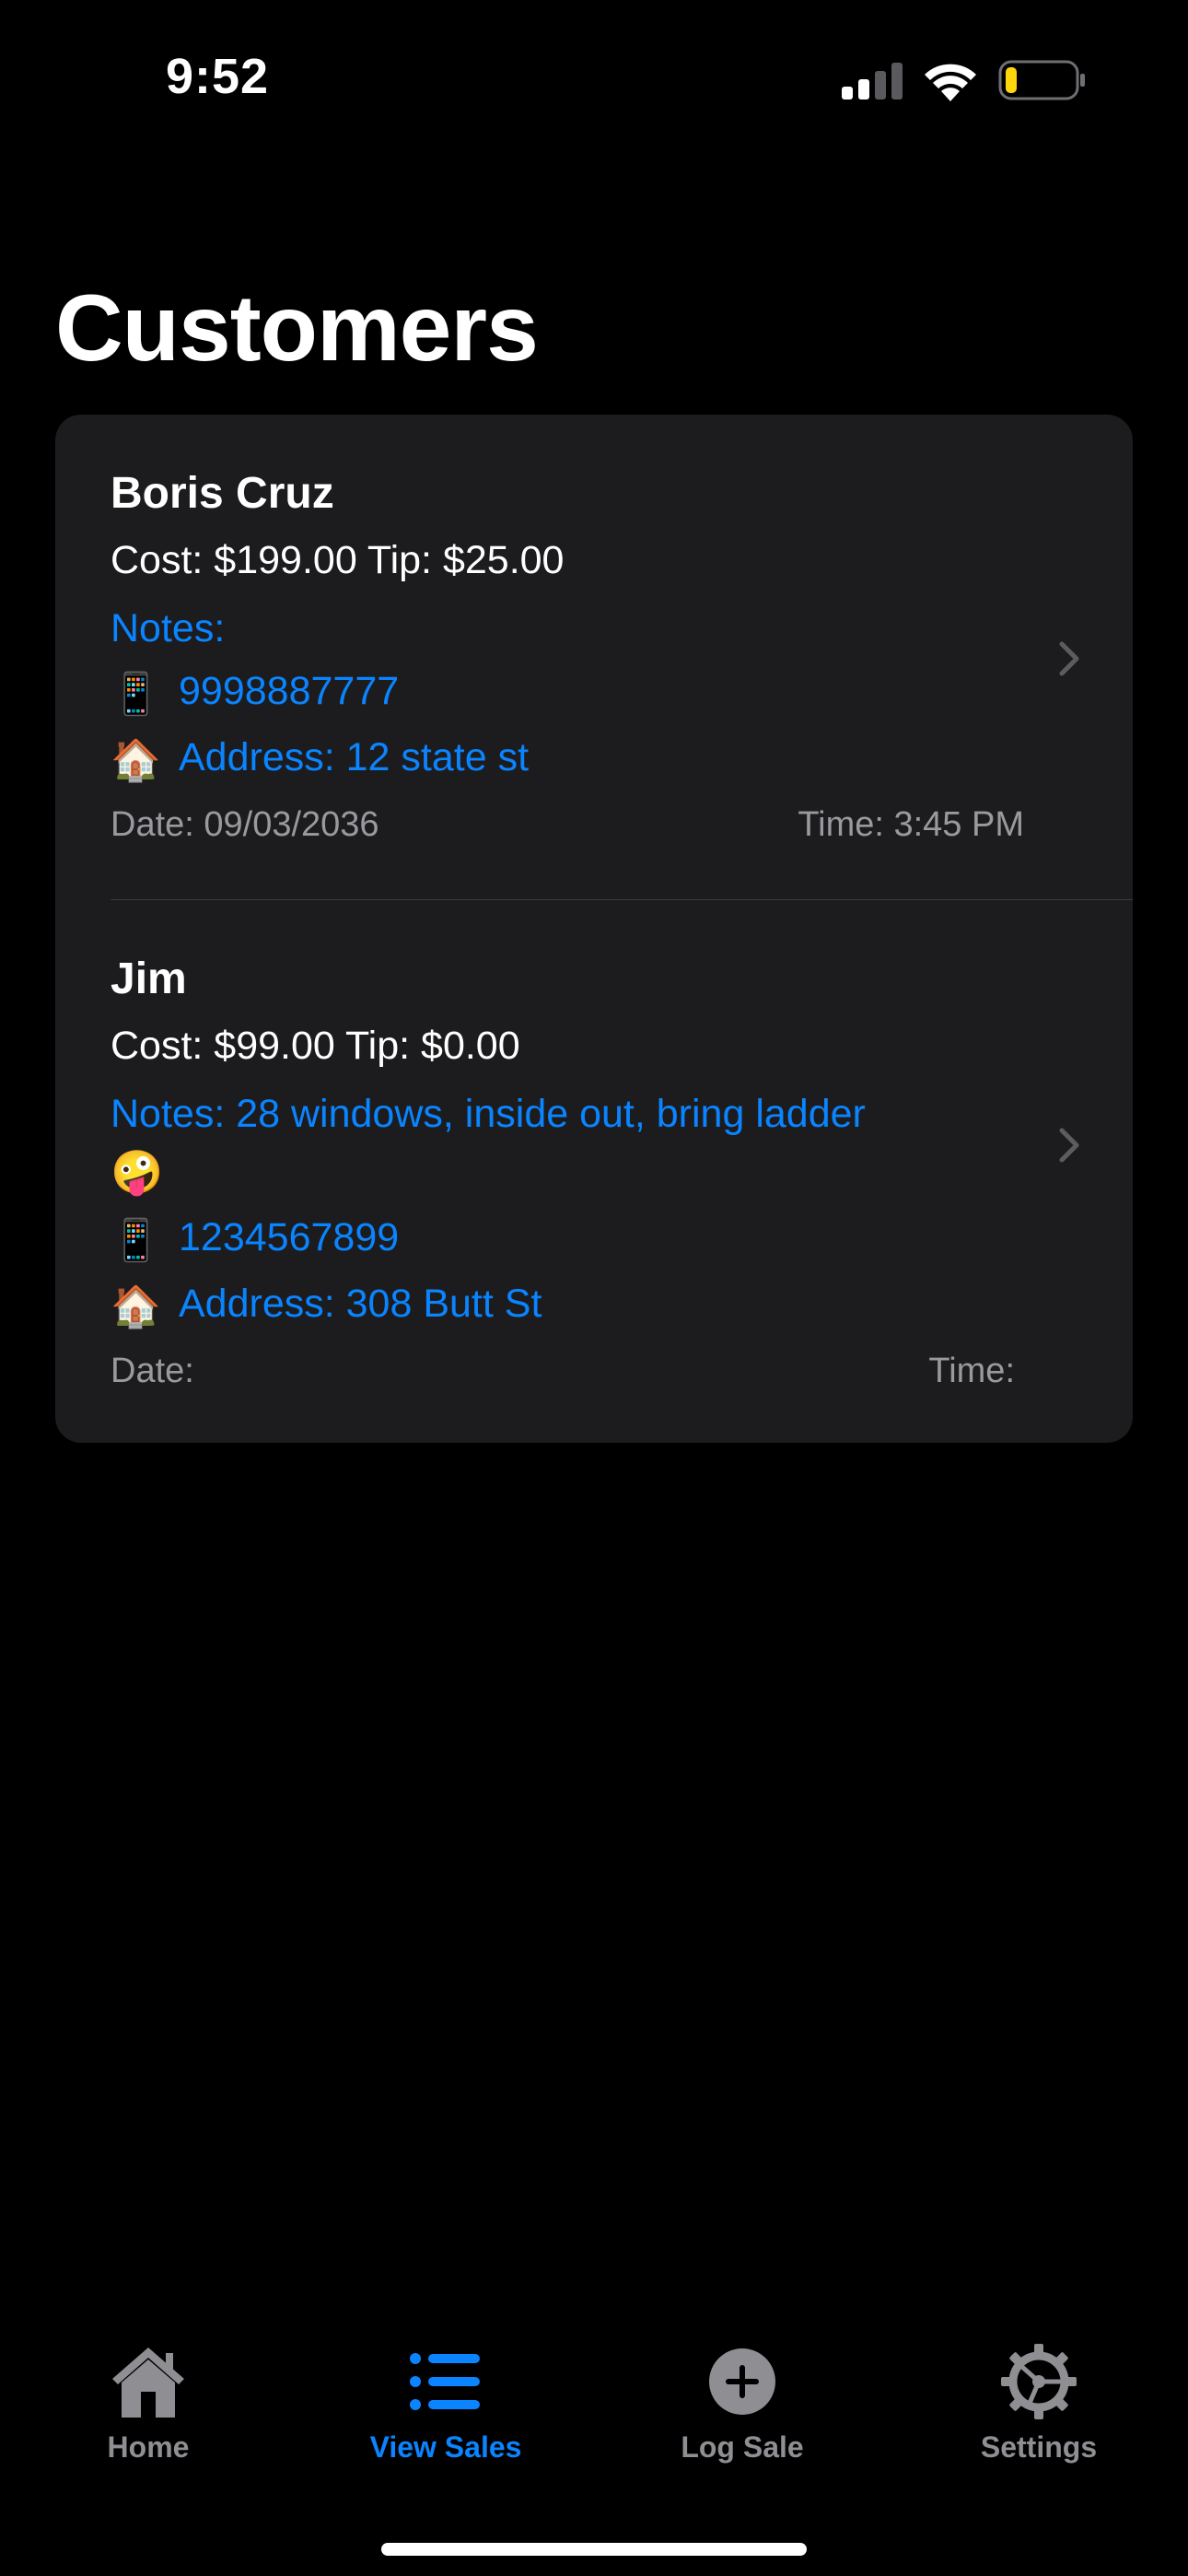 This screenshot has height=2576, width=1188. What do you see at coordinates (148, 2447) in the screenshot?
I see `tab-label: Home` at bounding box center [148, 2447].